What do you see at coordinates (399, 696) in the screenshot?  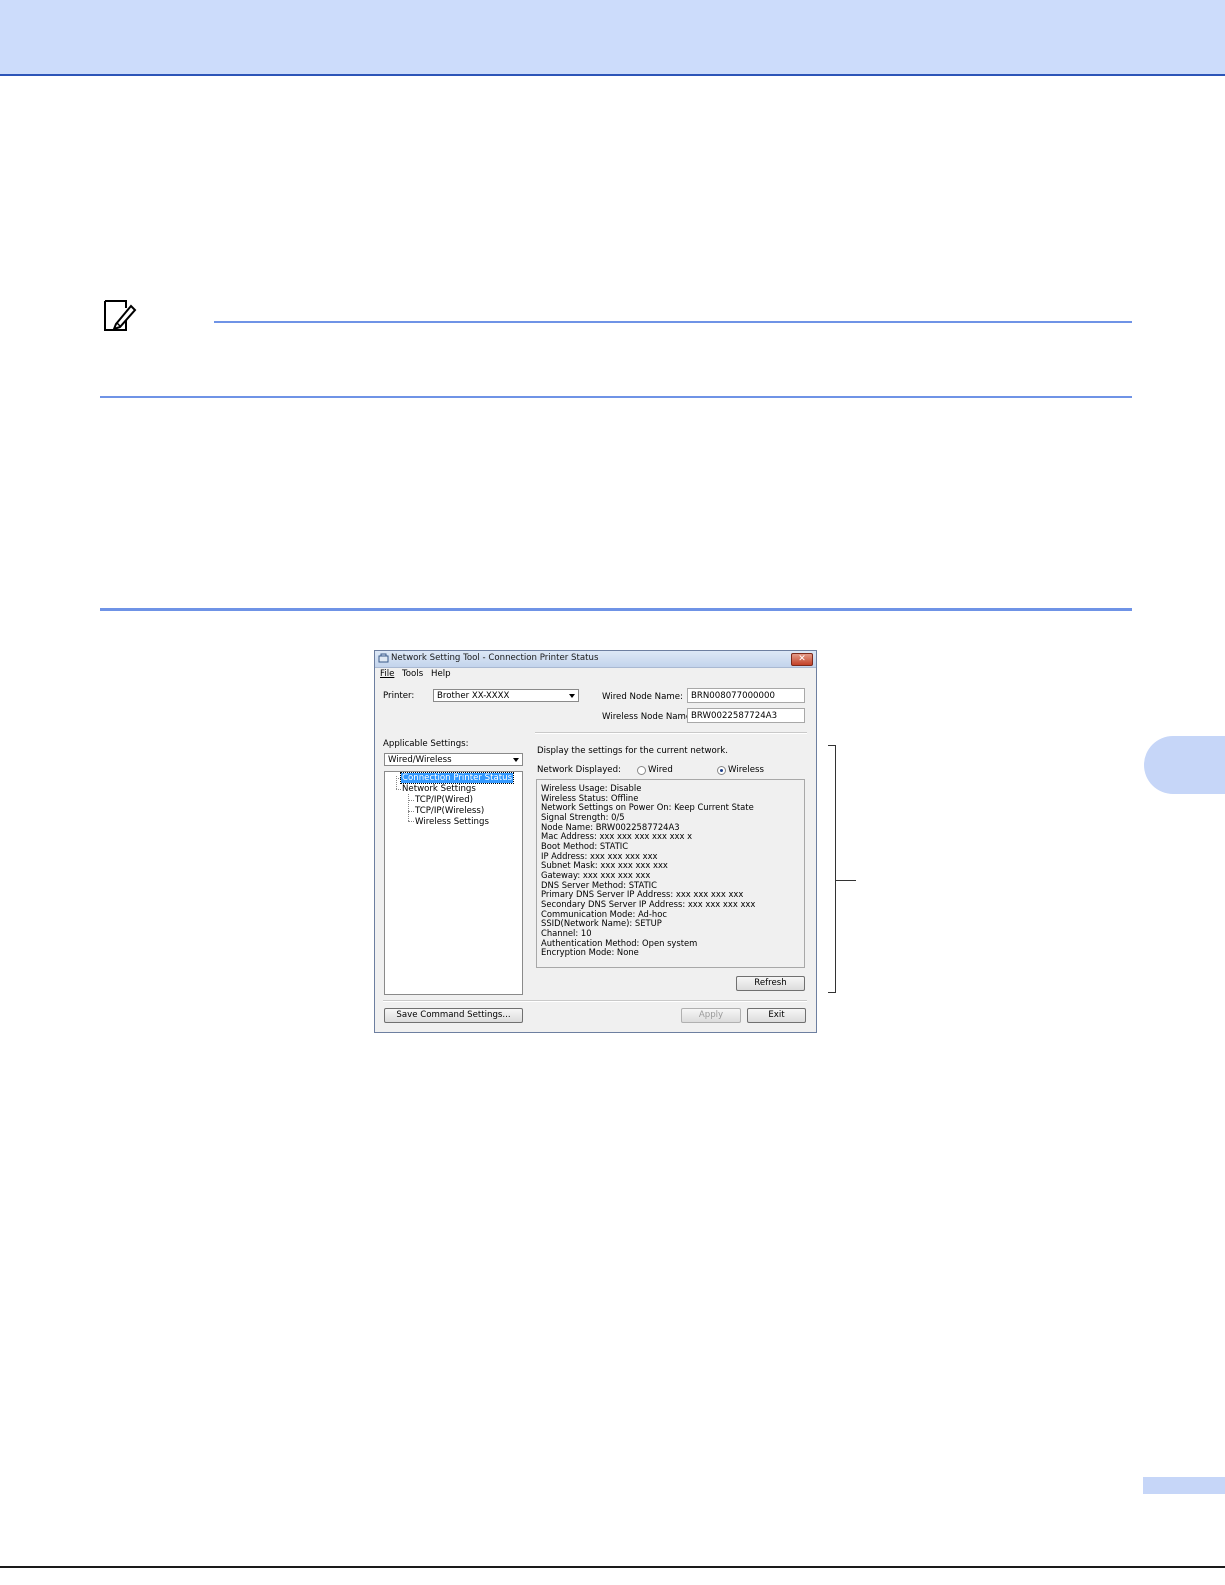 I see `printer-label: Printer:` at bounding box center [399, 696].